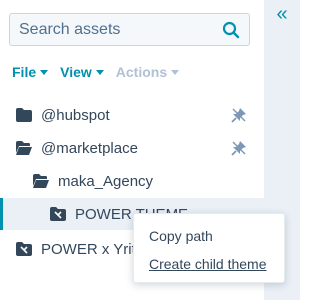 The width and height of the screenshot is (320, 300). What do you see at coordinates (208, 264) in the screenshot?
I see `create-child-theme-menu-item: Create child theme` at bounding box center [208, 264].